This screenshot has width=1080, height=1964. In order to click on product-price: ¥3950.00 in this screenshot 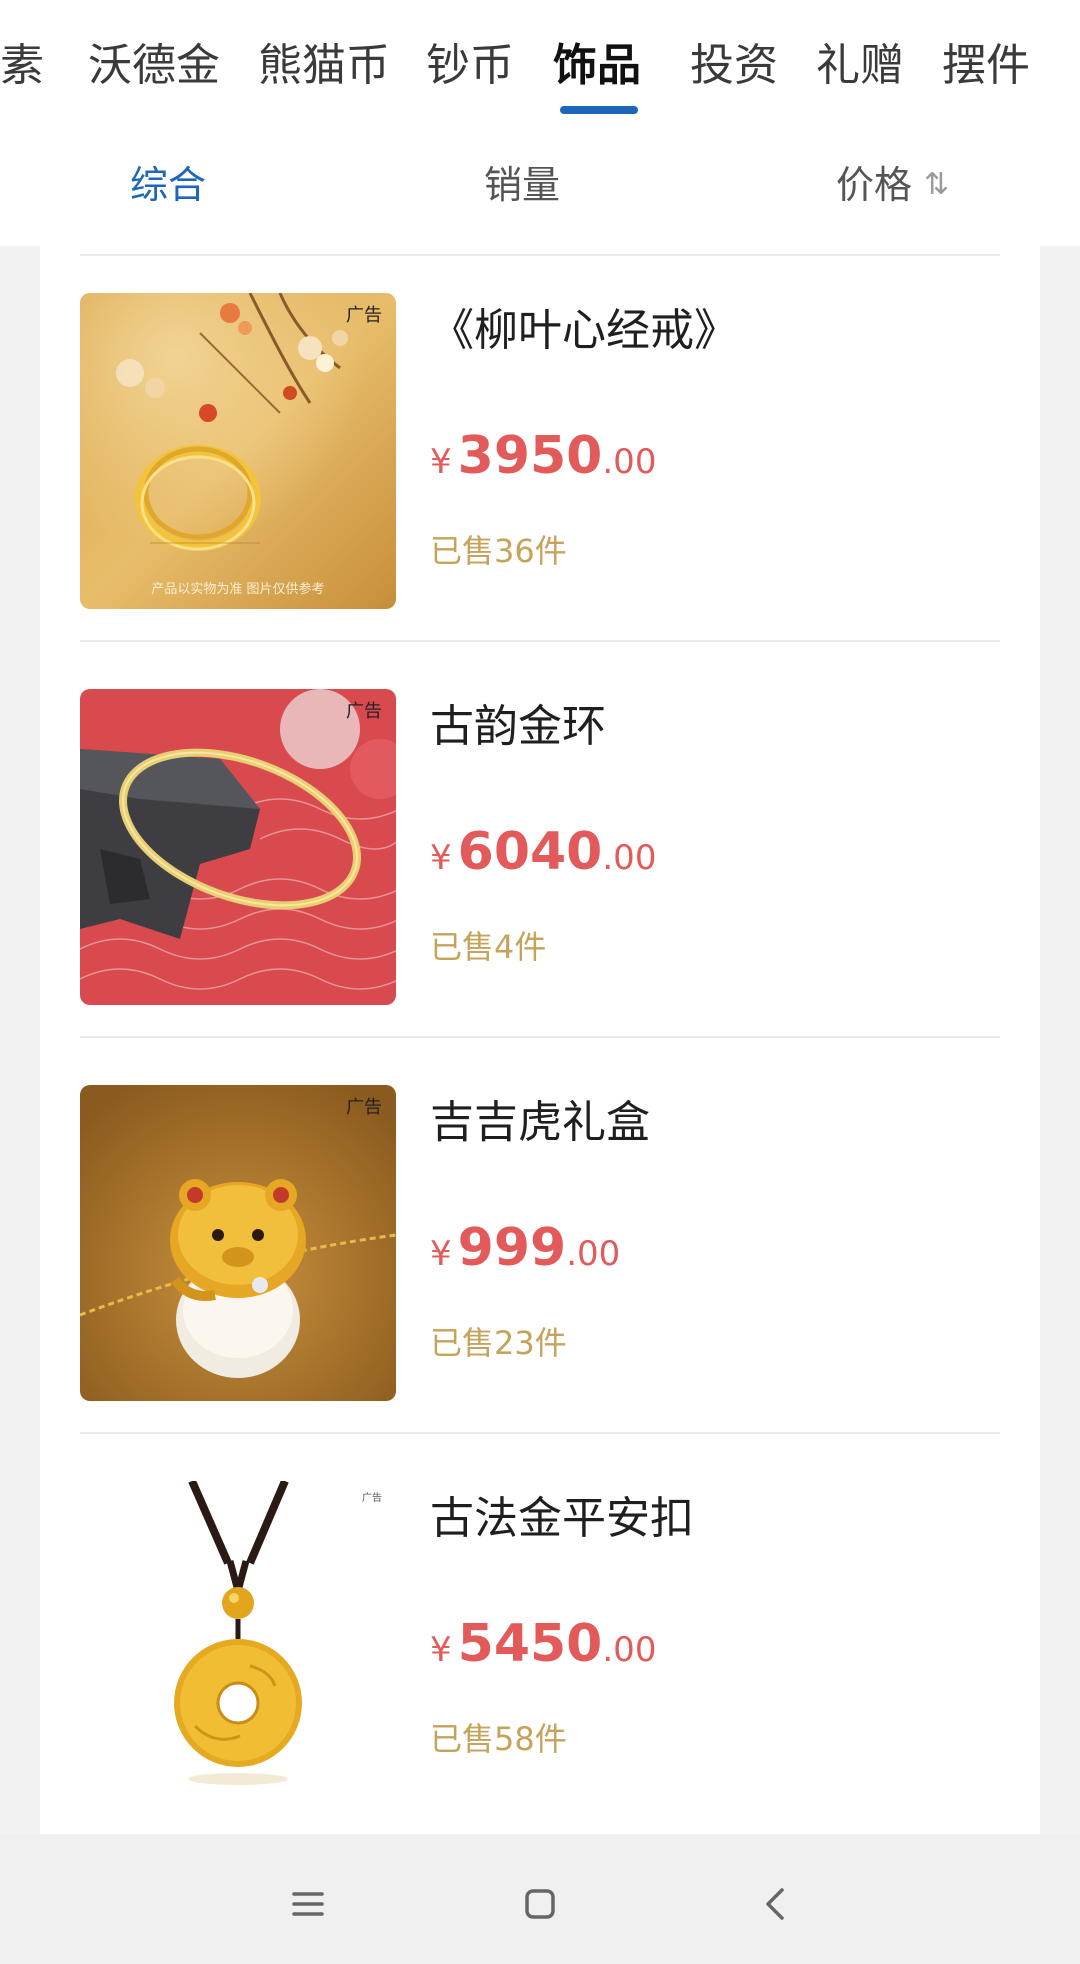, I will do `click(543, 462)`.